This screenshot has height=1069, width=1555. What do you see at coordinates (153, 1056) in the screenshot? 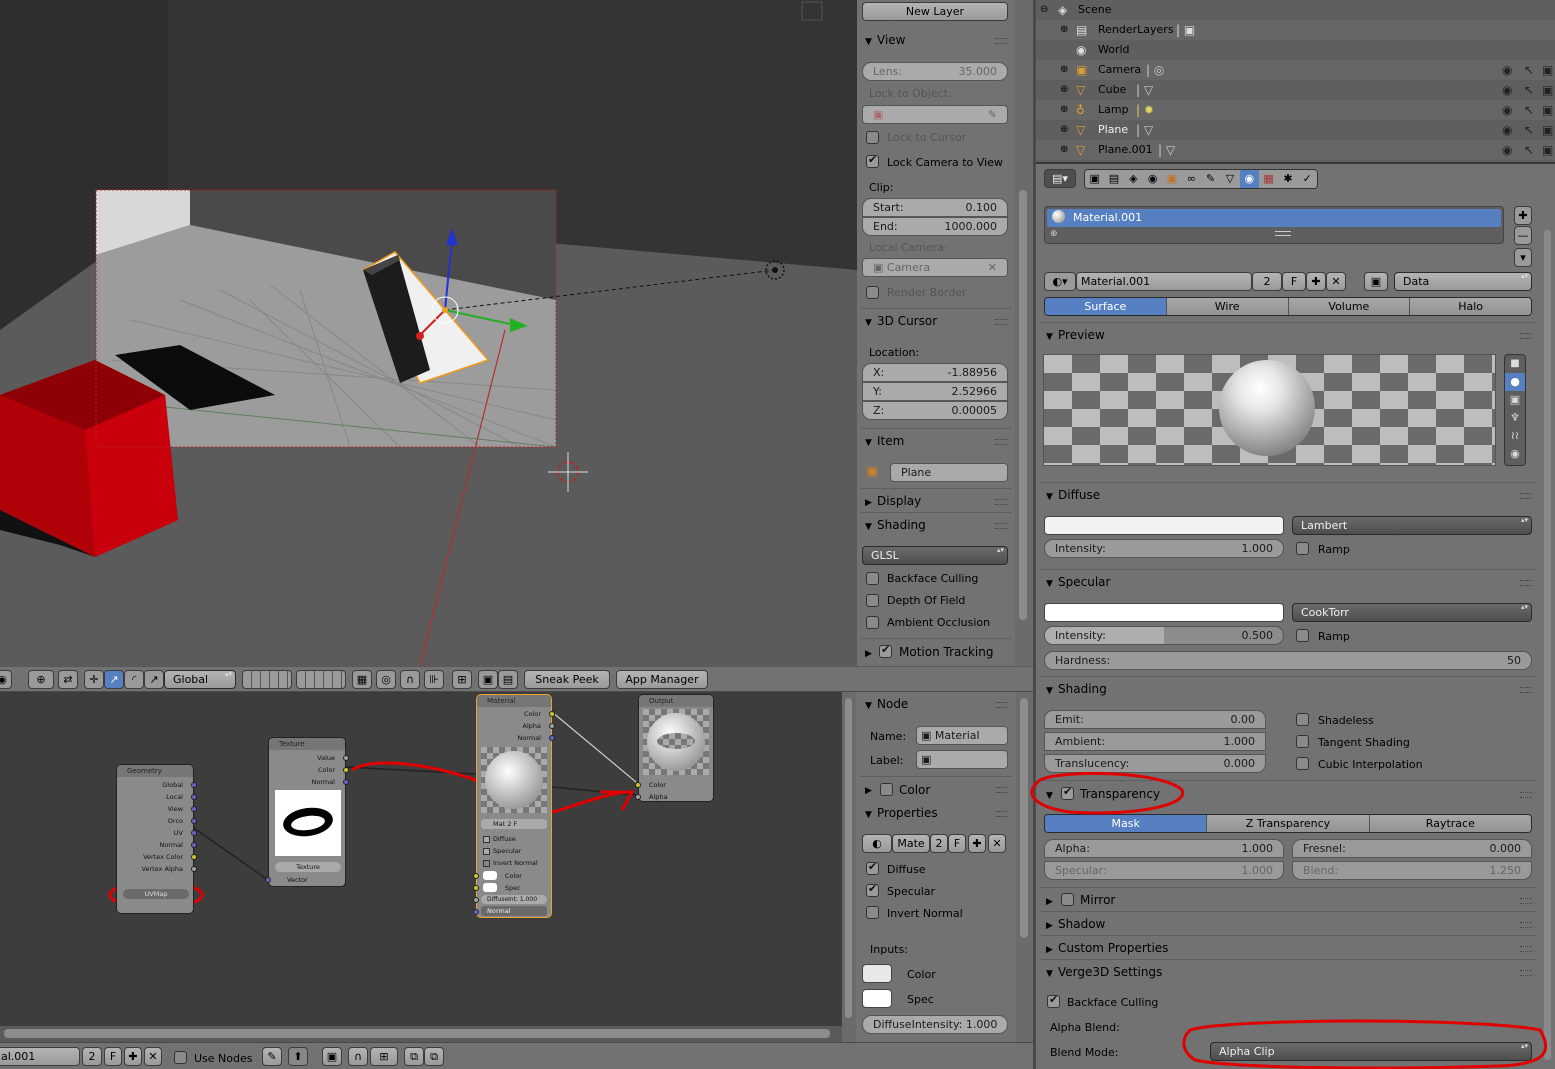
I see `unlink-icon: ✕` at bounding box center [153, 1056].